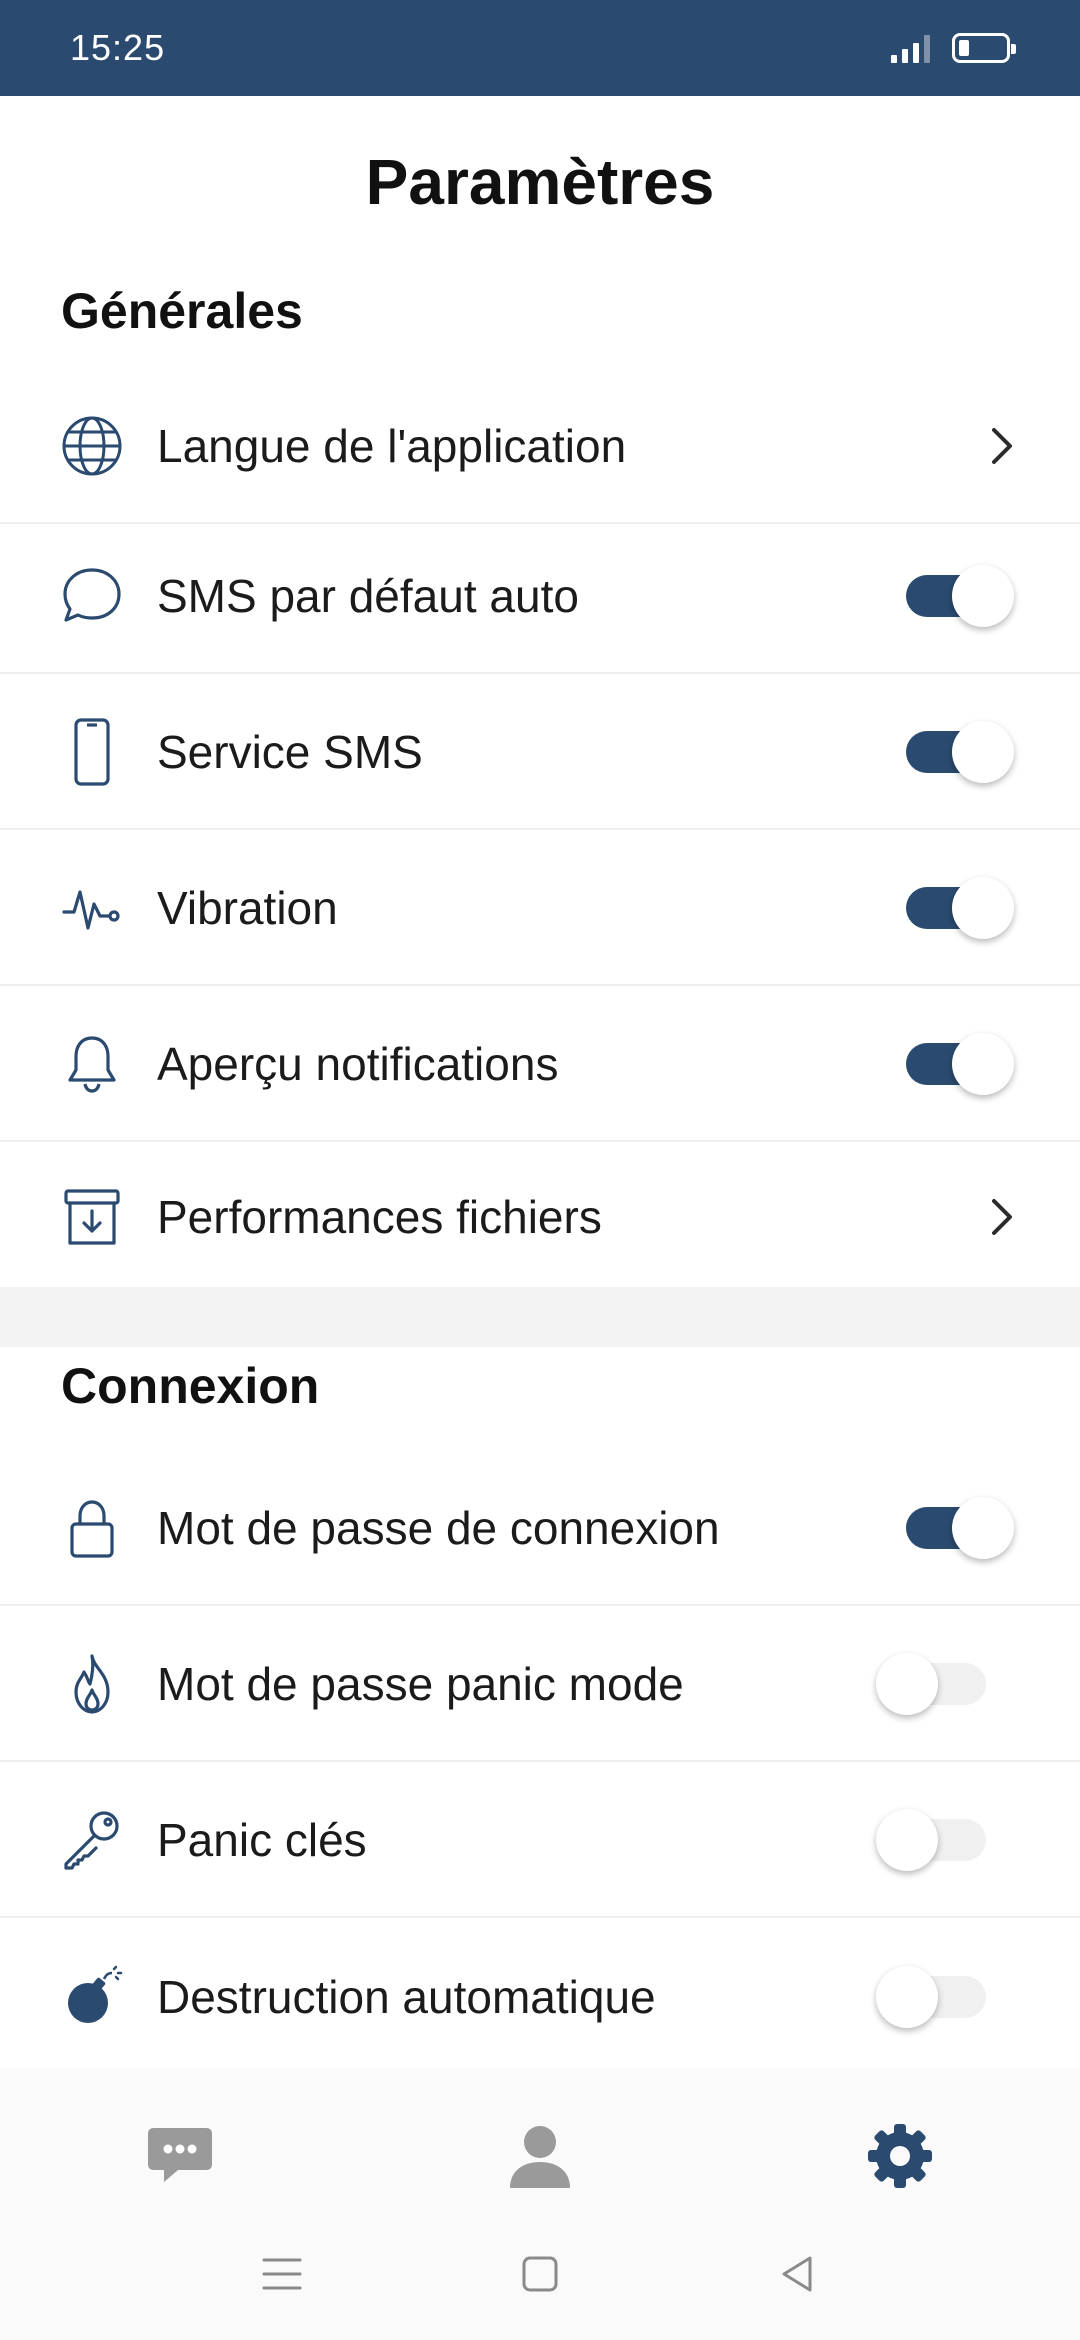  I want to click on status-time: 15:25, so click(118, 47).